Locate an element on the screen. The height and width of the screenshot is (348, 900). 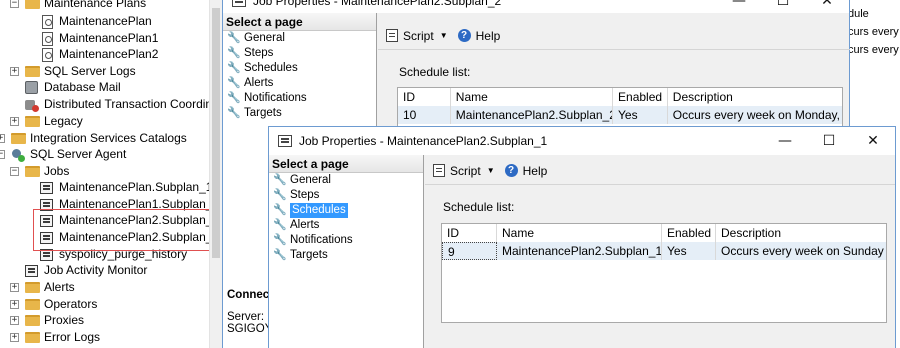
tree-node-maintenanceplan1: MaintenancePlan1 is located at coordinates (99, 38).